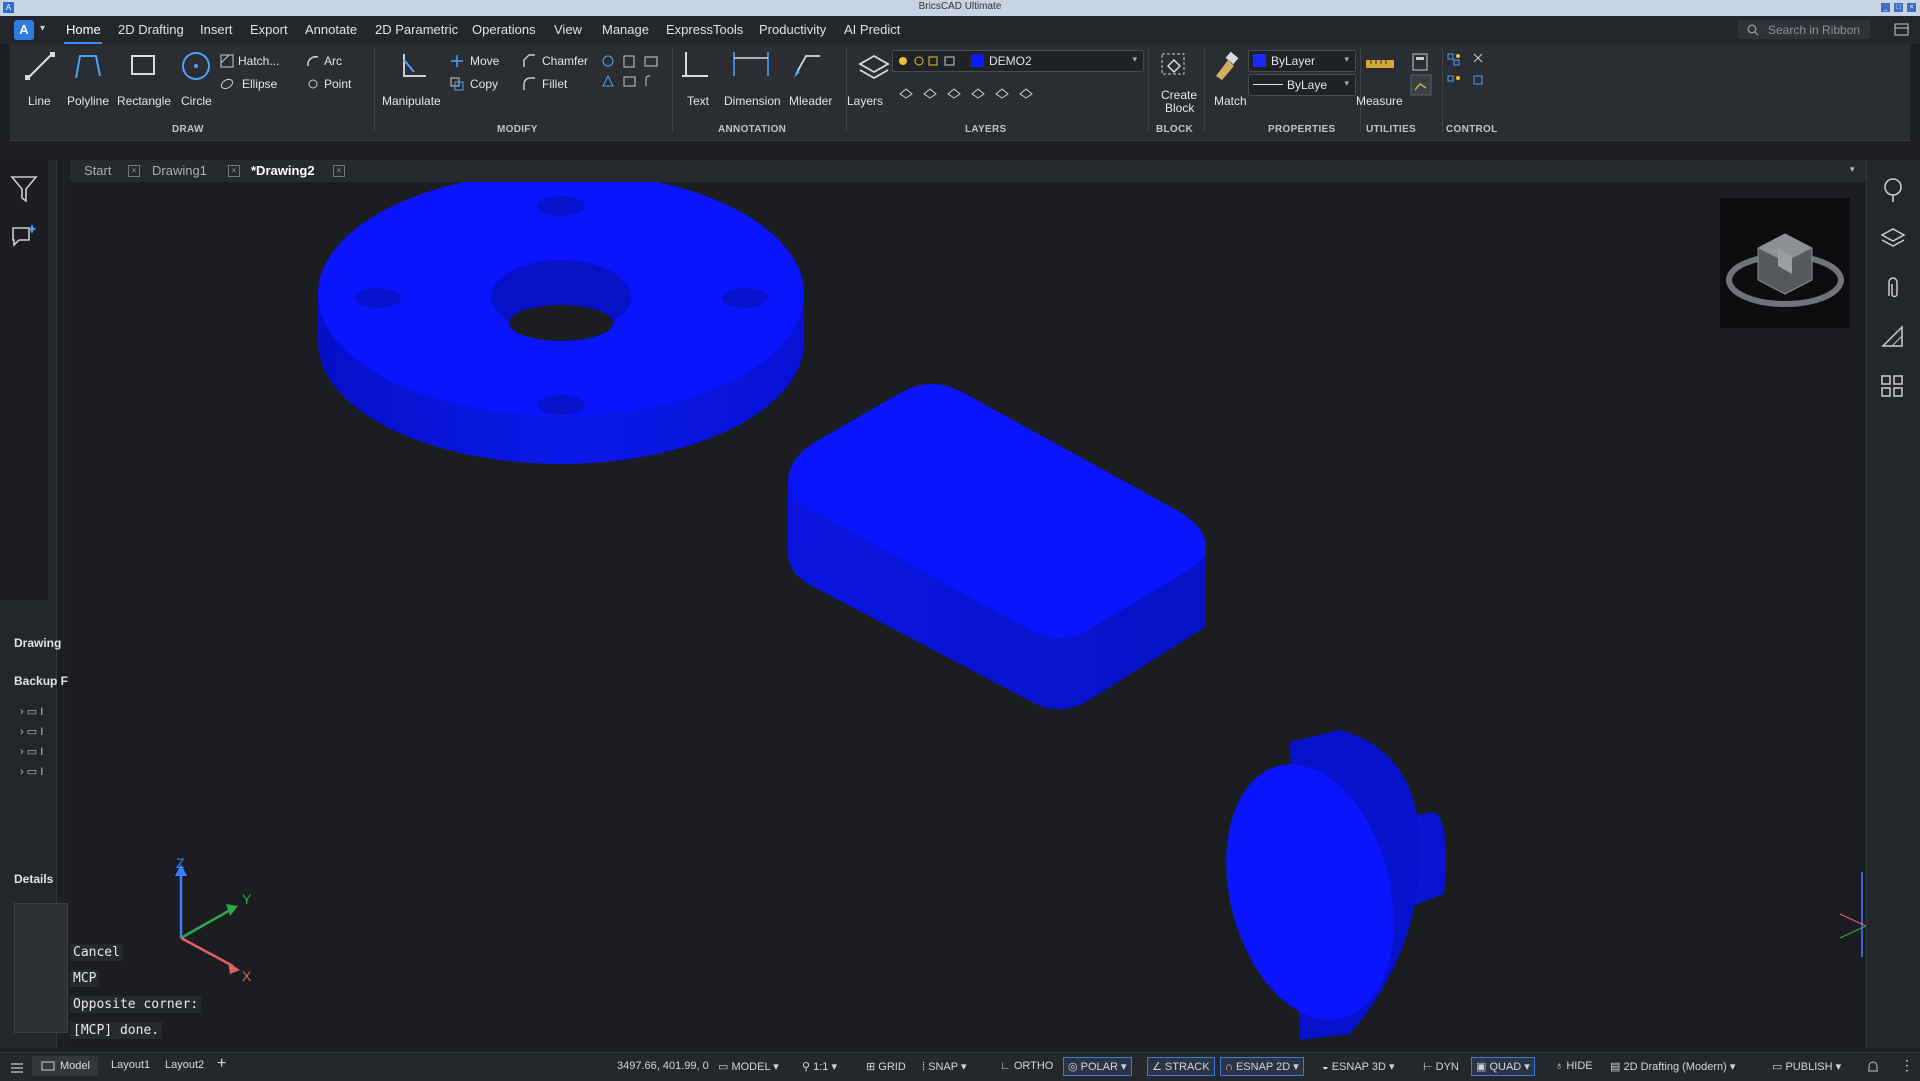 This screenshot has height=1081, width=1920. I want to click on add-layout-icon: +, so click(221, 1064).